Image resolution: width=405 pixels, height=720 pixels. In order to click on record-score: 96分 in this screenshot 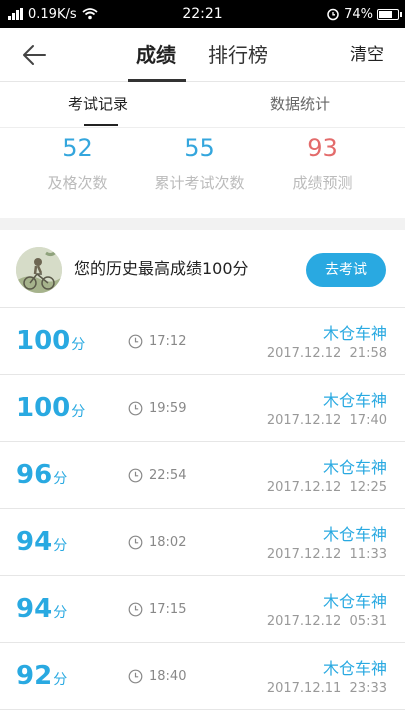, I will do `click(41, 475)`.